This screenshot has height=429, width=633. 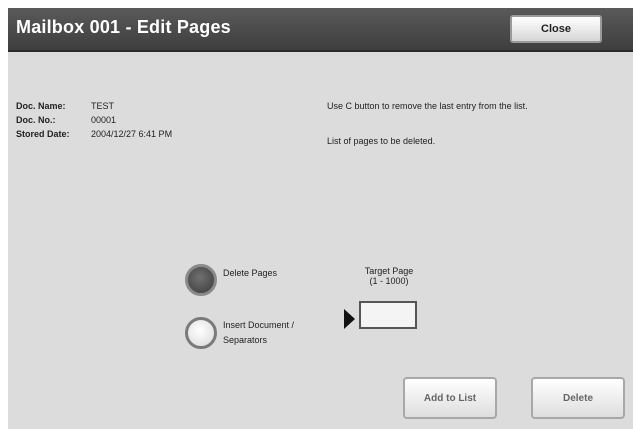 I want to click on delete-pages-radio, so click(x=201, y=280).